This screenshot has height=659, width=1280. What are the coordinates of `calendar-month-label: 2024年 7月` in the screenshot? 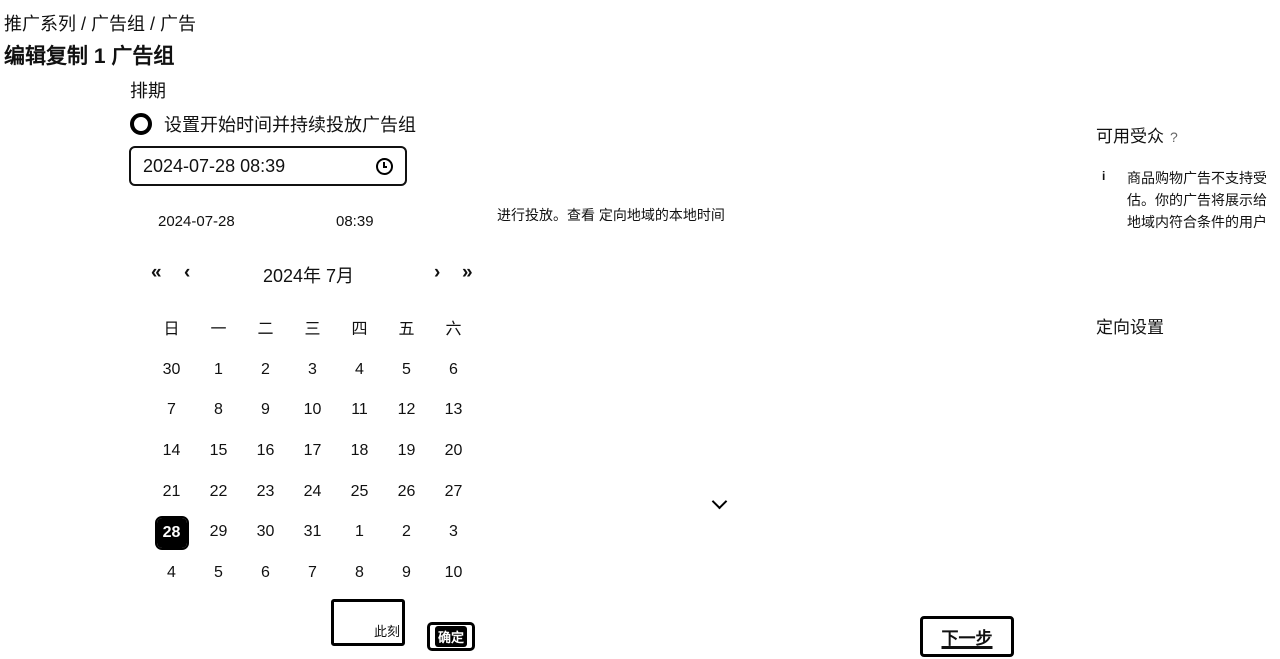 It's located at (308, 275).